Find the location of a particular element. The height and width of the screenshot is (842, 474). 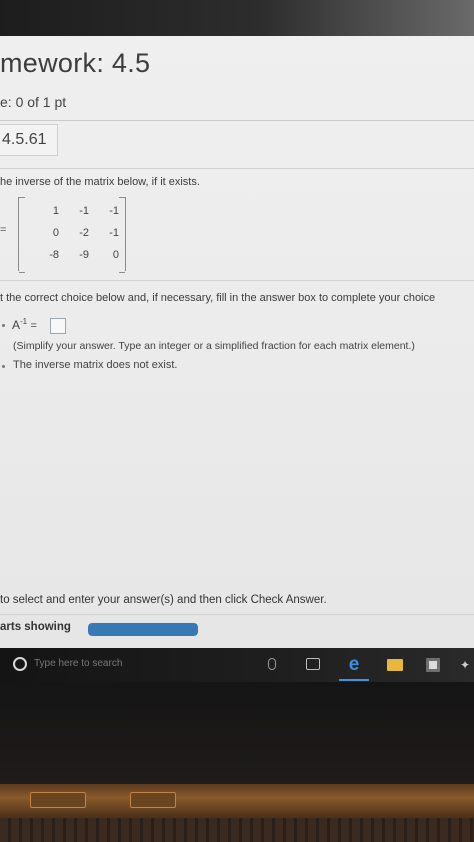

choice-b-label: The inverse matrix does not exist. is located at coordinates (95, 365).